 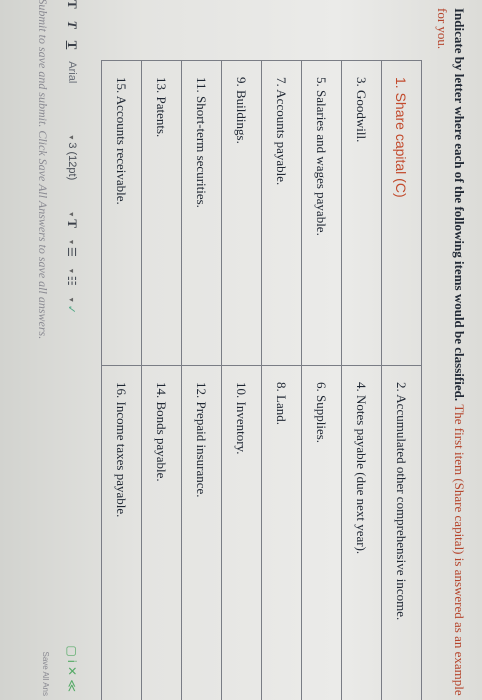 I want to click on item-cell: 12. Prepaid insurance., so click(x=201, y=533).